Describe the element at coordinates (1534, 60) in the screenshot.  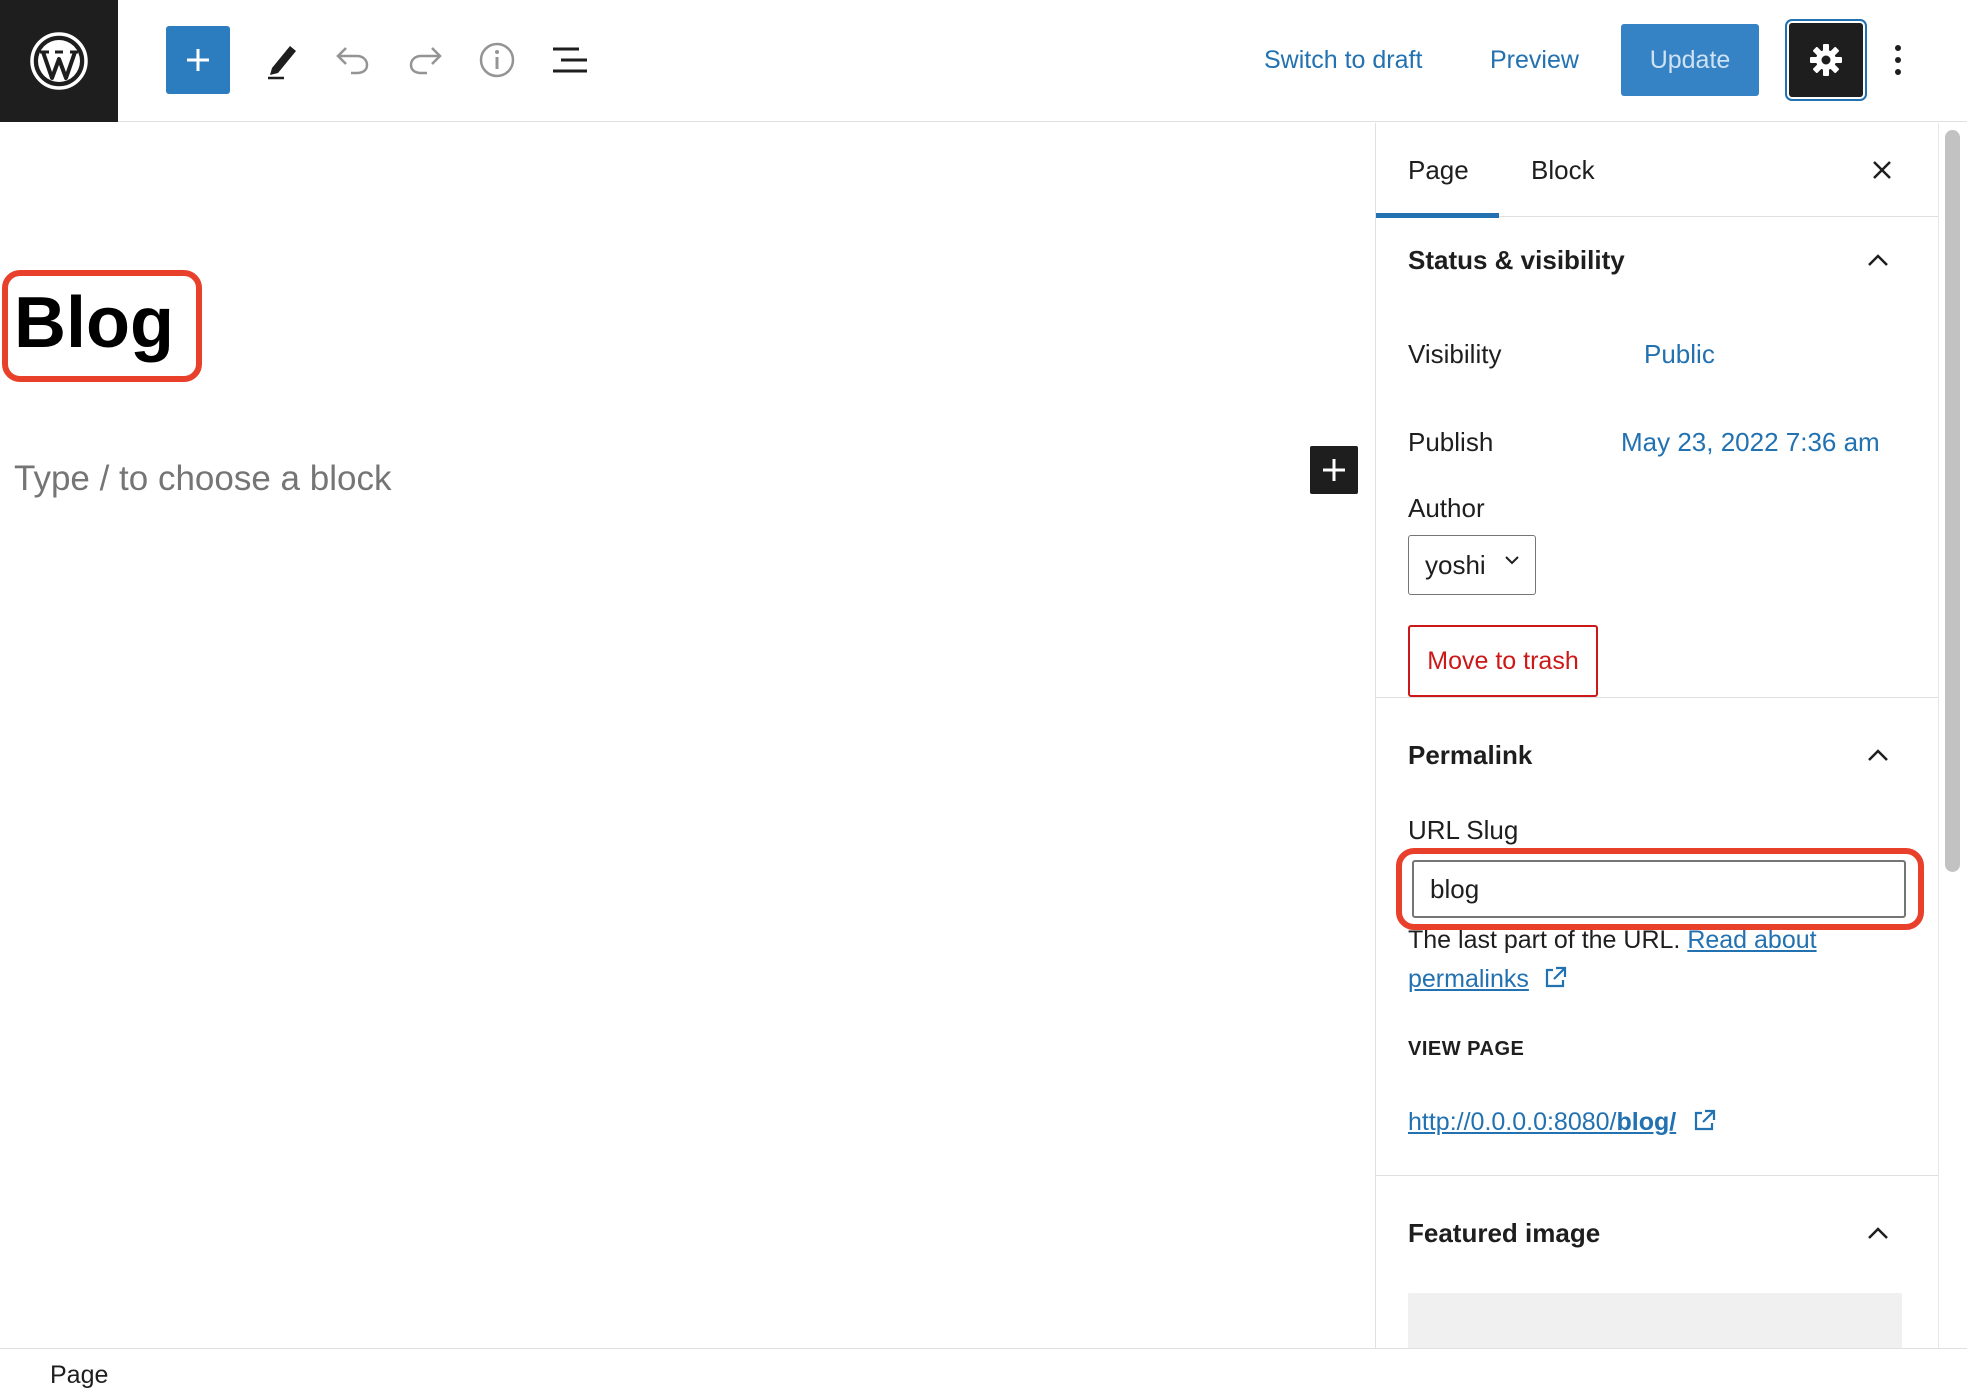
I see `preview-button: Preview` at that location.